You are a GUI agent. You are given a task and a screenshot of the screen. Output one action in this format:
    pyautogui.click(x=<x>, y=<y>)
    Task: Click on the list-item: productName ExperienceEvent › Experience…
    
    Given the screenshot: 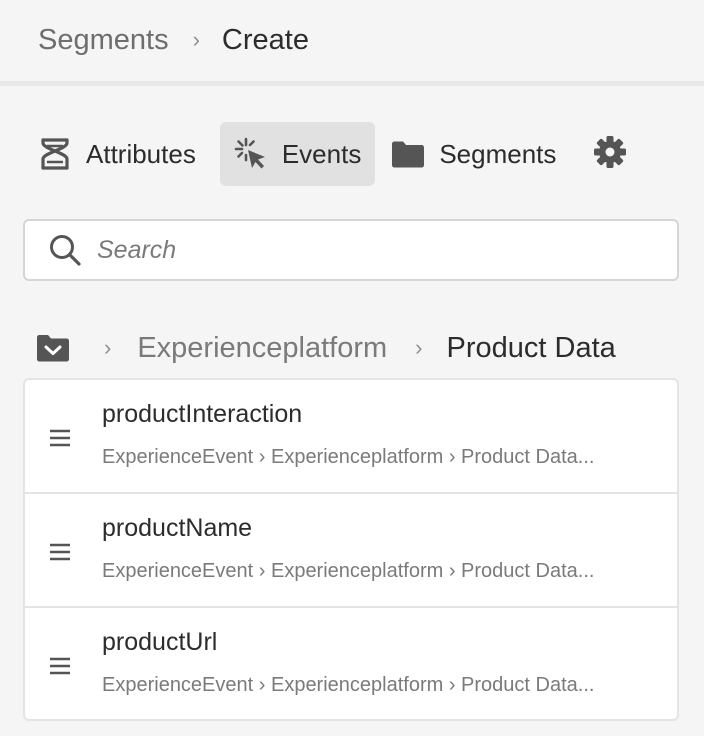 What is the action you would take?
    pyautogui.click(x=351, y=551)
    